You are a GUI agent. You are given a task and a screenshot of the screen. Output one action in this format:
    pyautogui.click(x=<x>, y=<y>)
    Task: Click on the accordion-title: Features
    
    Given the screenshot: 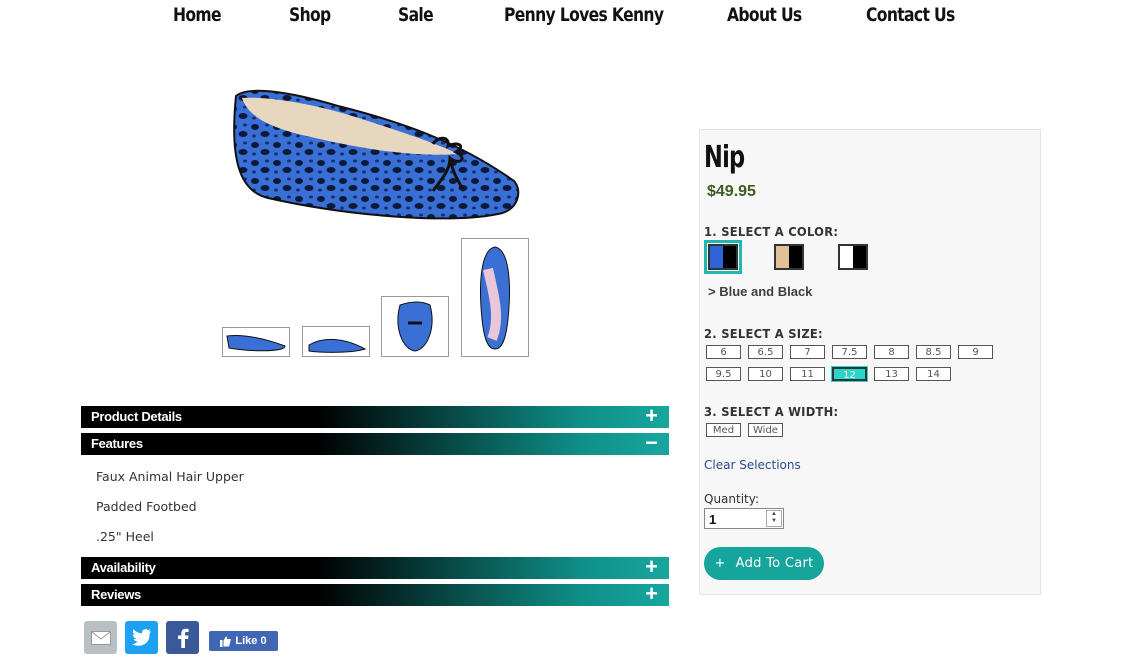 What is the action you would take?
    pyautogui.click(x=117, y=443)
    